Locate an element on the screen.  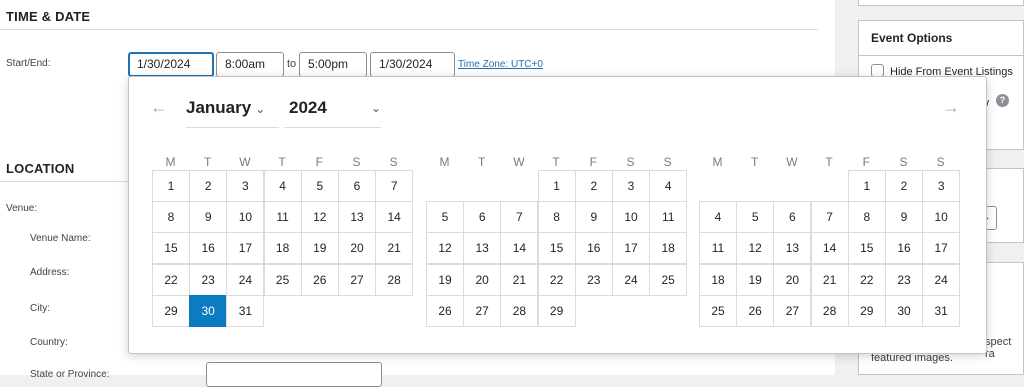
prev-month-button: ← is located at coordinates (159, 107).